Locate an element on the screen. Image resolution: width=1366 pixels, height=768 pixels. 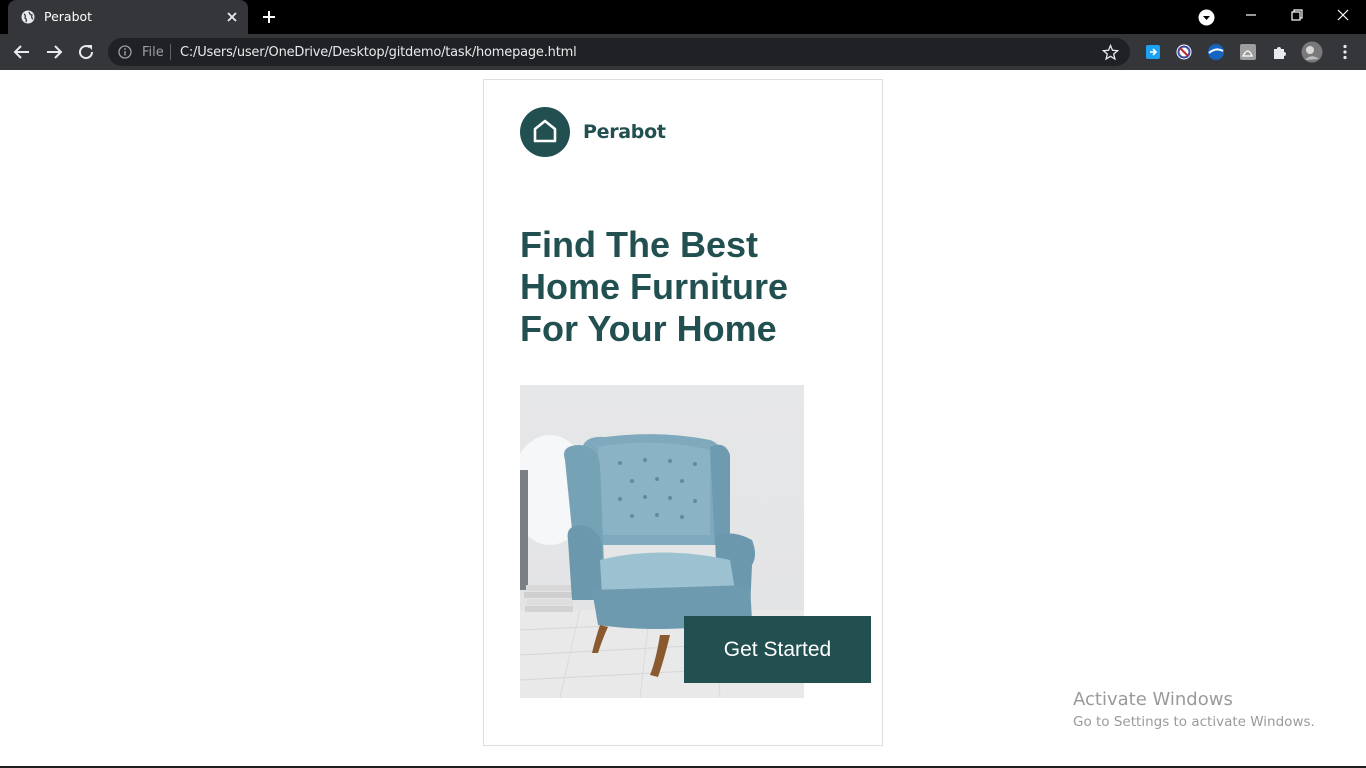
reload-icon is located at coordinates (86, 52).